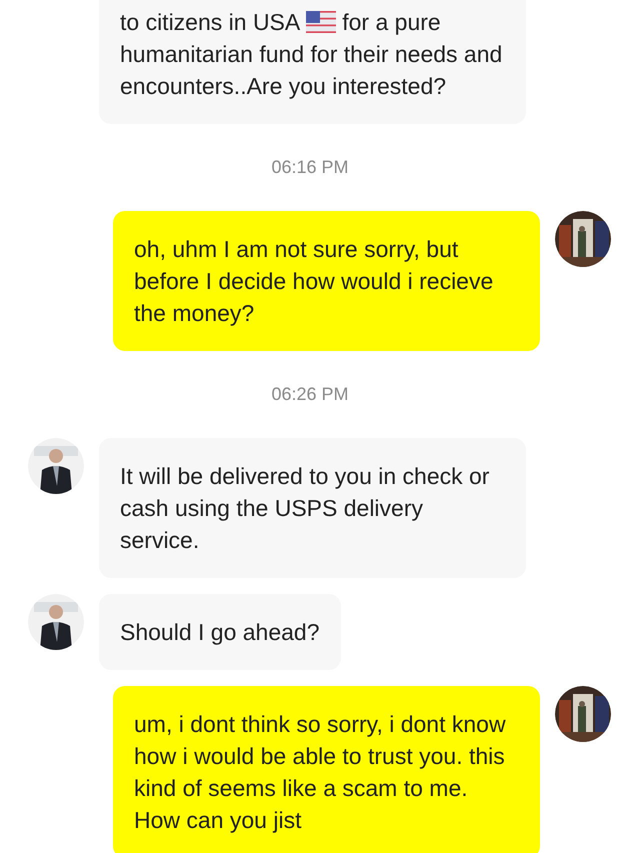 Image resolution: width=640 pixels, height=853 pixels. I want to click on message-text: for a pure, so click(391, 22).